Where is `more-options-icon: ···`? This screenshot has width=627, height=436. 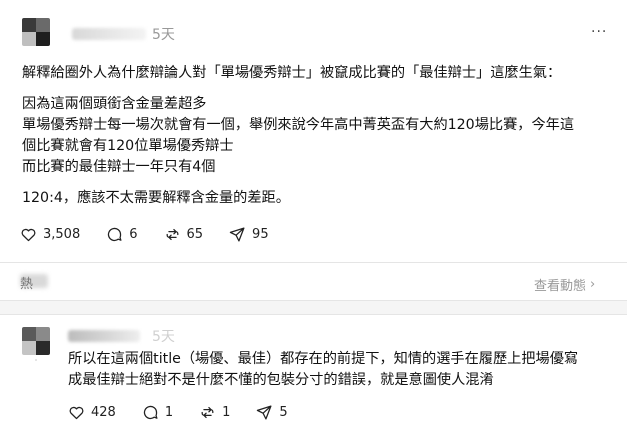 more-options-icon: ··· is located at coordinates (599, 32).